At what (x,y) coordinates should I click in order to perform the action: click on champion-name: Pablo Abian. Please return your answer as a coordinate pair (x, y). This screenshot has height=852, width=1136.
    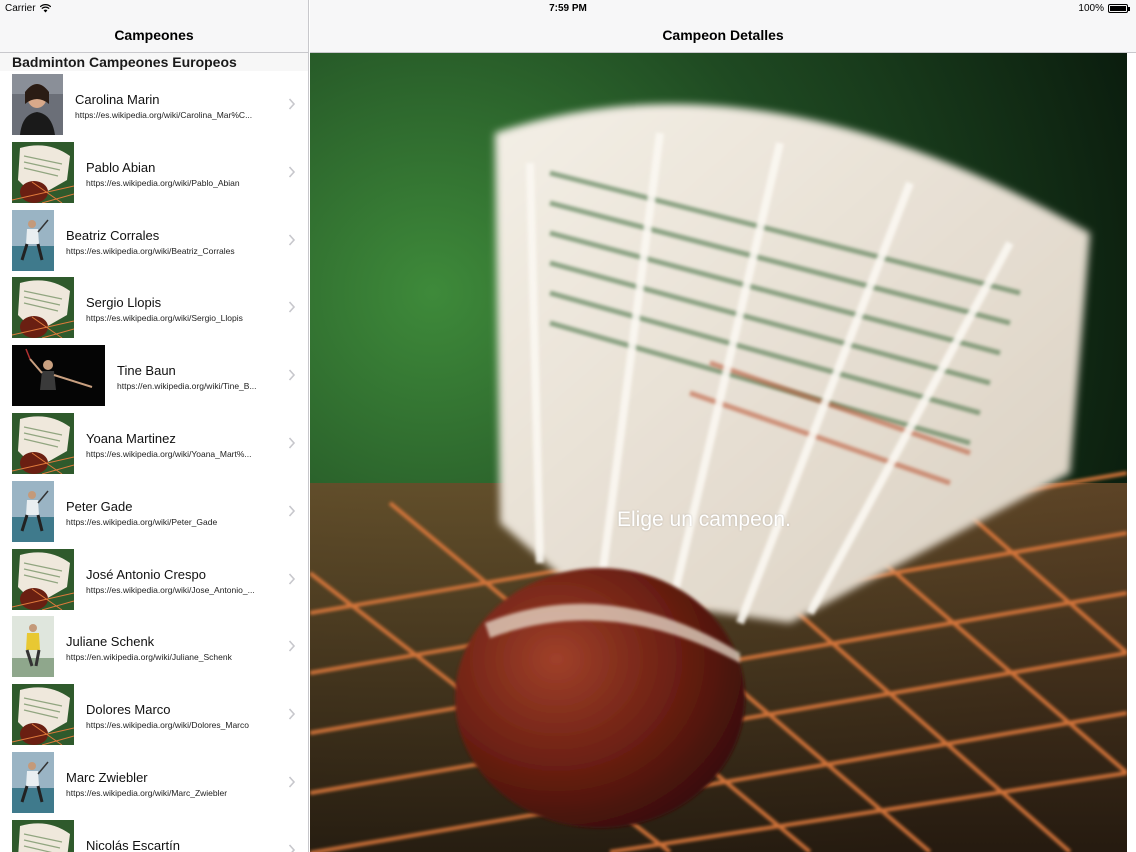
    Looking at the image, I should click on (121, 167).